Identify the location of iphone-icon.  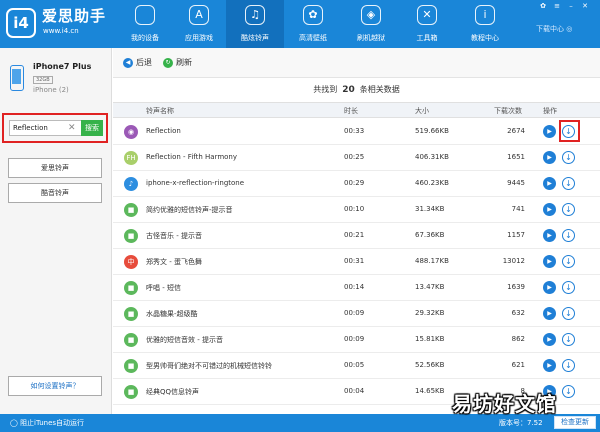
(17, 78).